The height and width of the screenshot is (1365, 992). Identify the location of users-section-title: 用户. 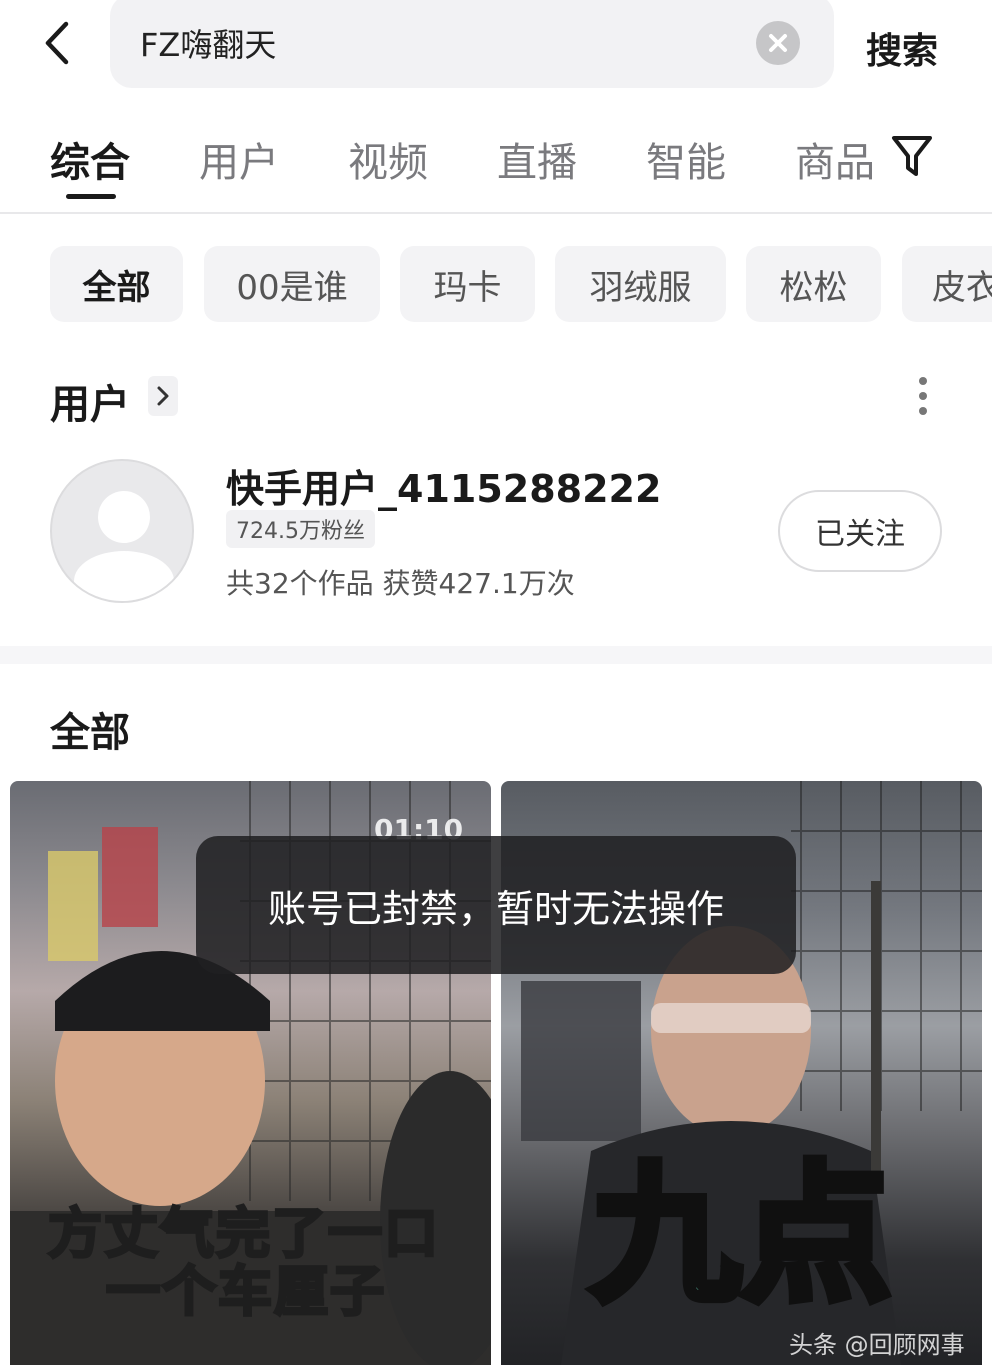
(90, 401).